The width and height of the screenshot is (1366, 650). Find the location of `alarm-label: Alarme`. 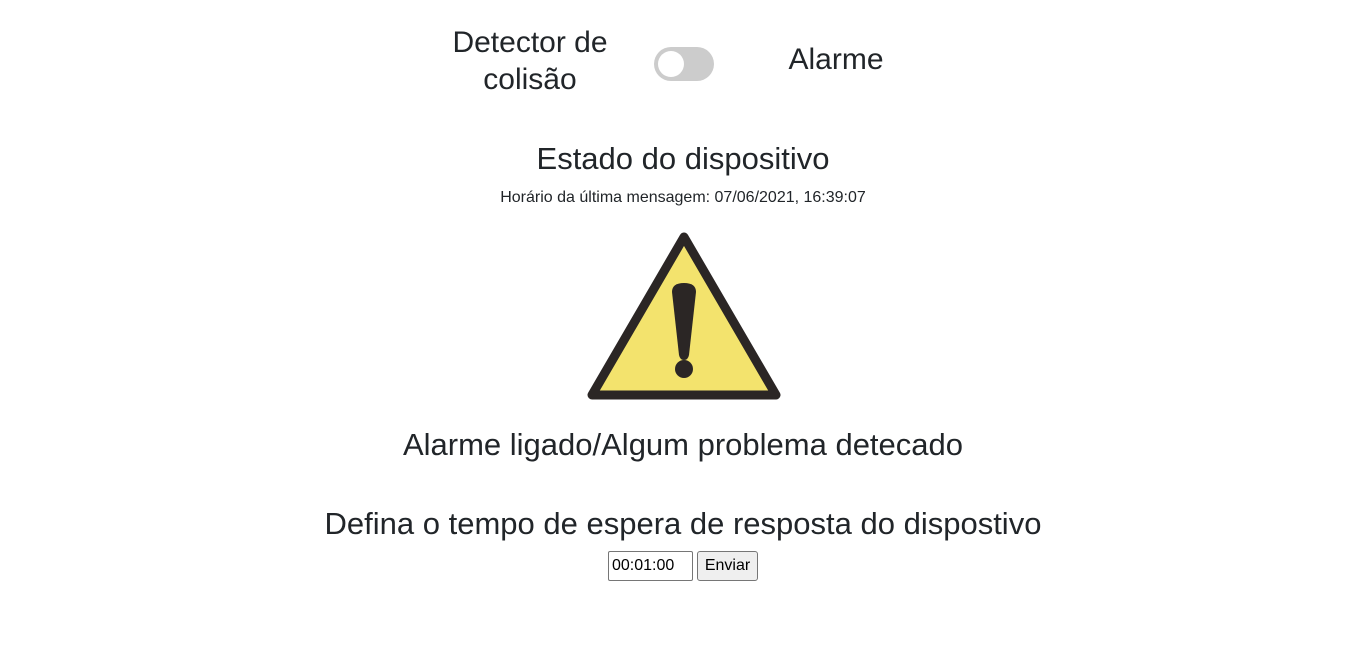

alarm-label: Alarme is located at coordinates (836, 59).